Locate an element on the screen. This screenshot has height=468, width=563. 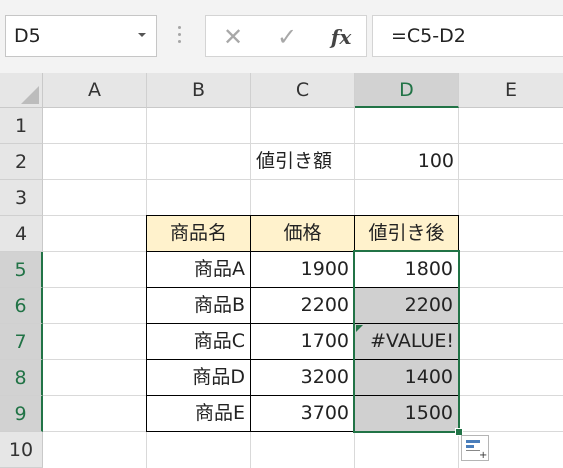
cell-c2: 値引き額 is located at coordinates (303, 162).